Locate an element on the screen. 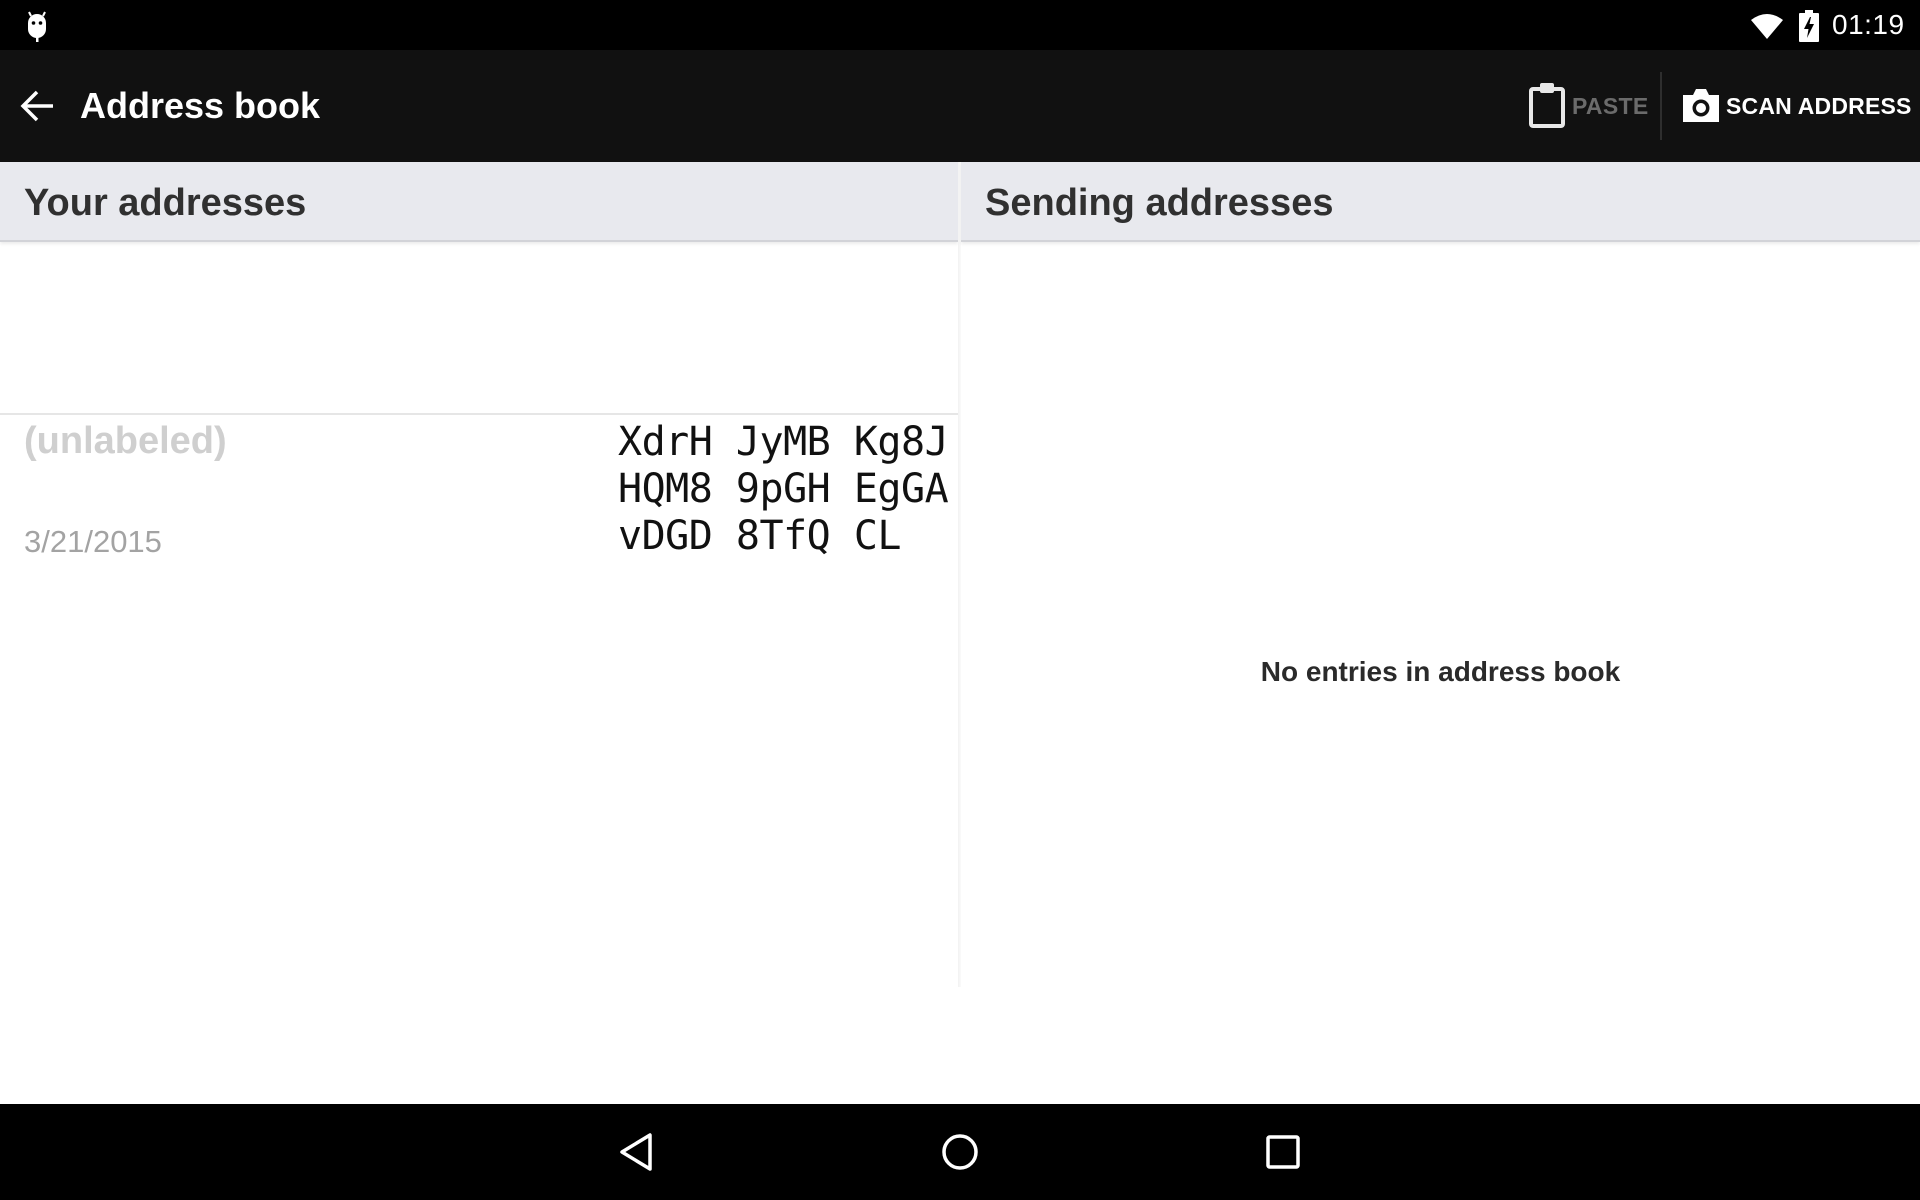 The height and width of the screenshot is (1200, 1920). clipboard-icon is located at coordinates (1547, 105).